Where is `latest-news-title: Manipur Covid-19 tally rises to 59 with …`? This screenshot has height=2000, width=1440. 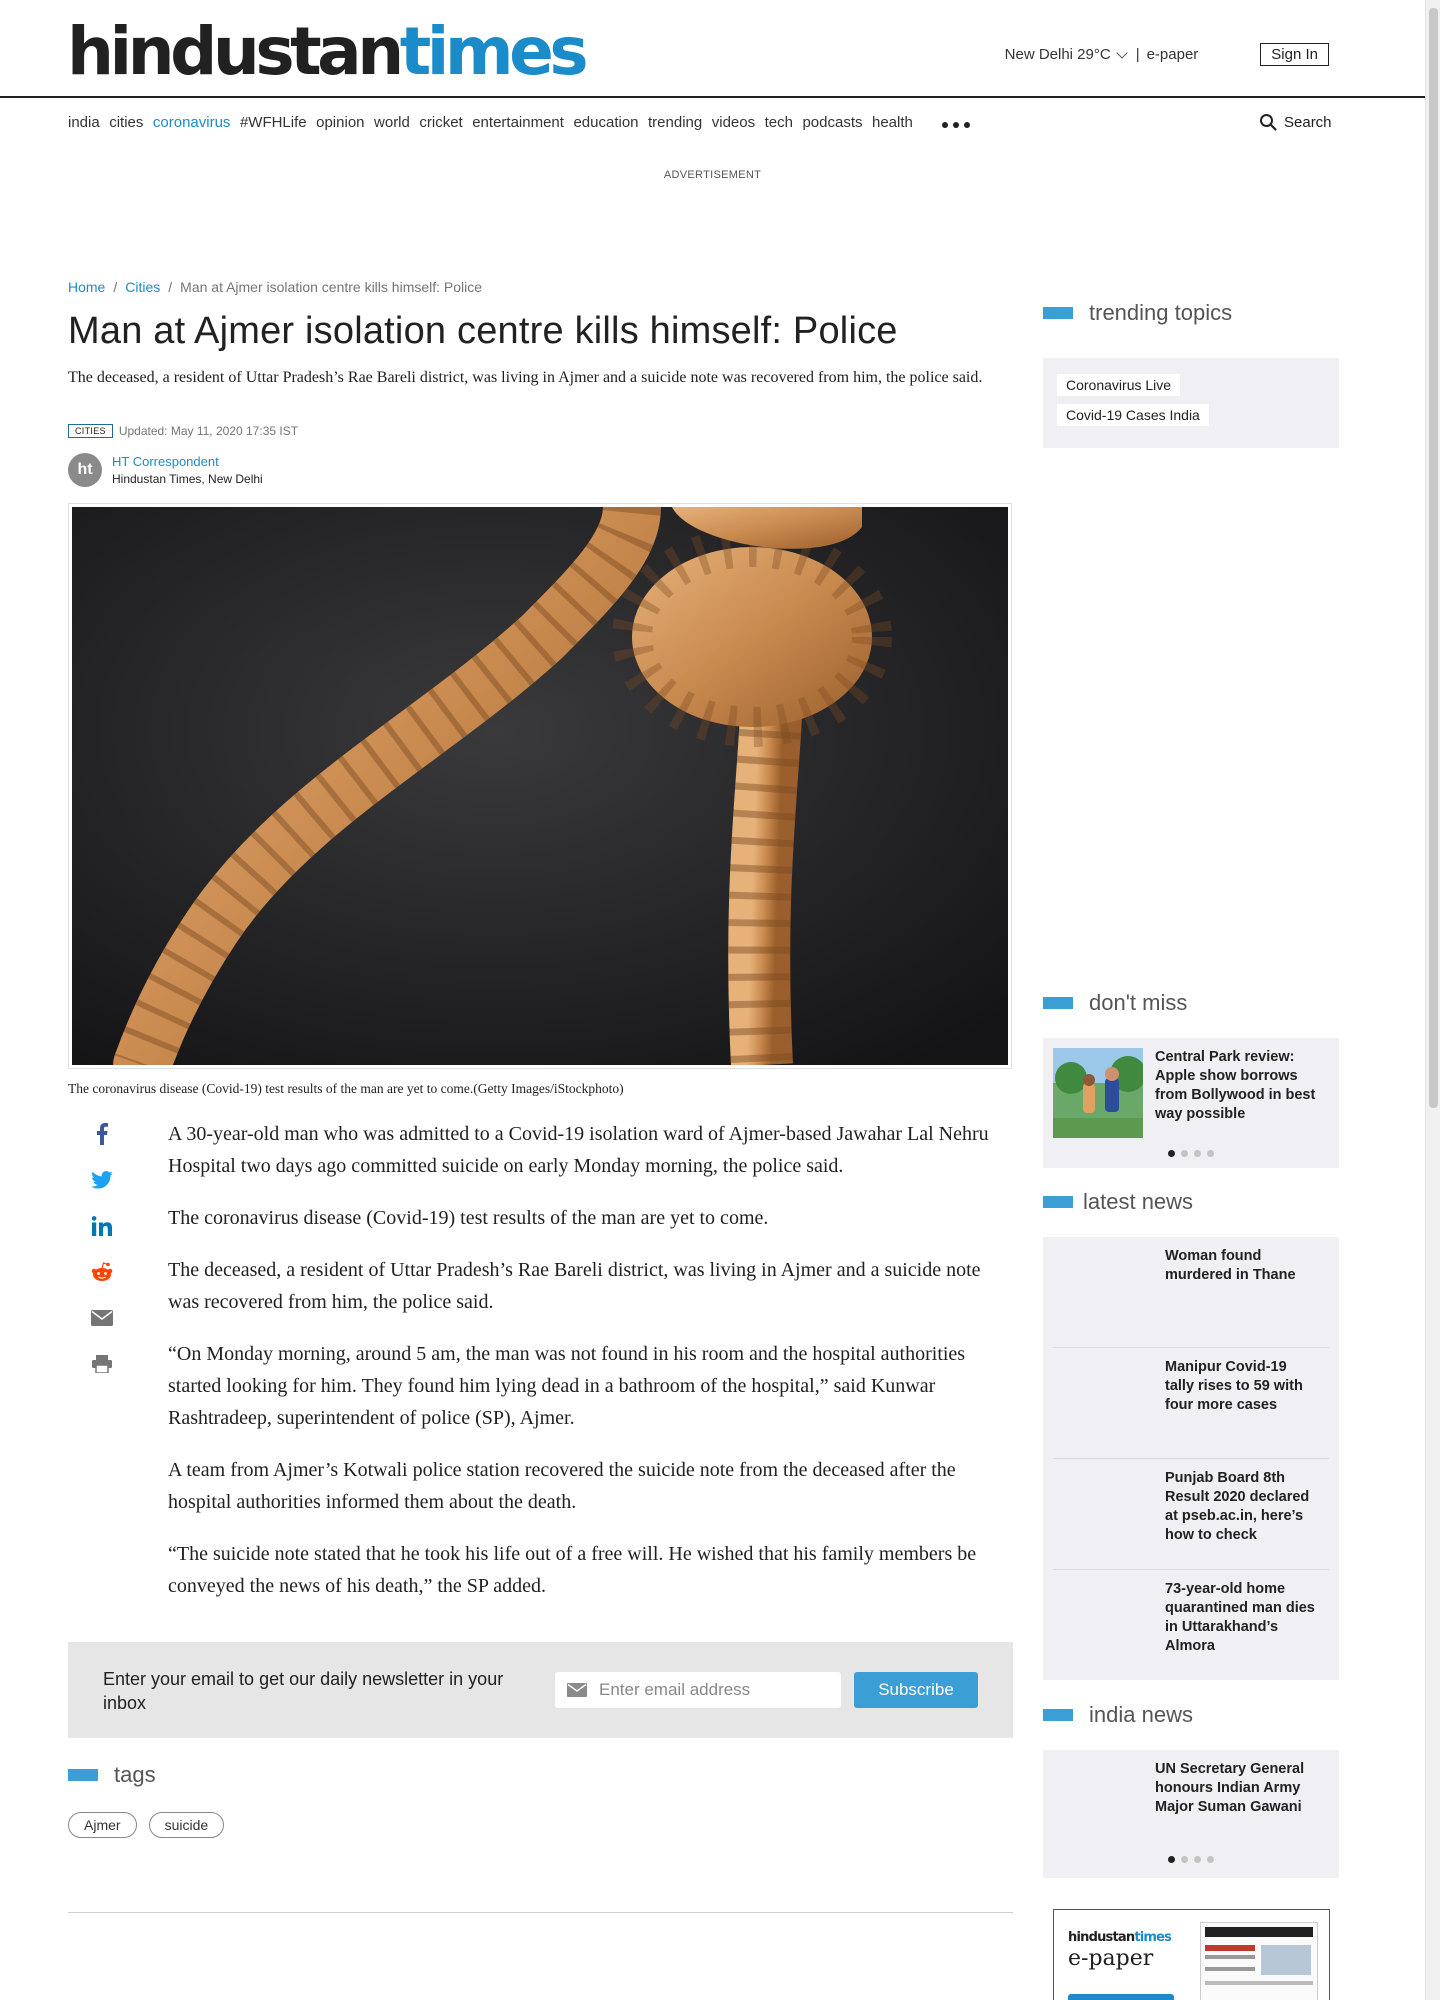 latest-news-title: Manipur Covid-19 tally rises to 59 with … is located at coordinates (1234, 1386).